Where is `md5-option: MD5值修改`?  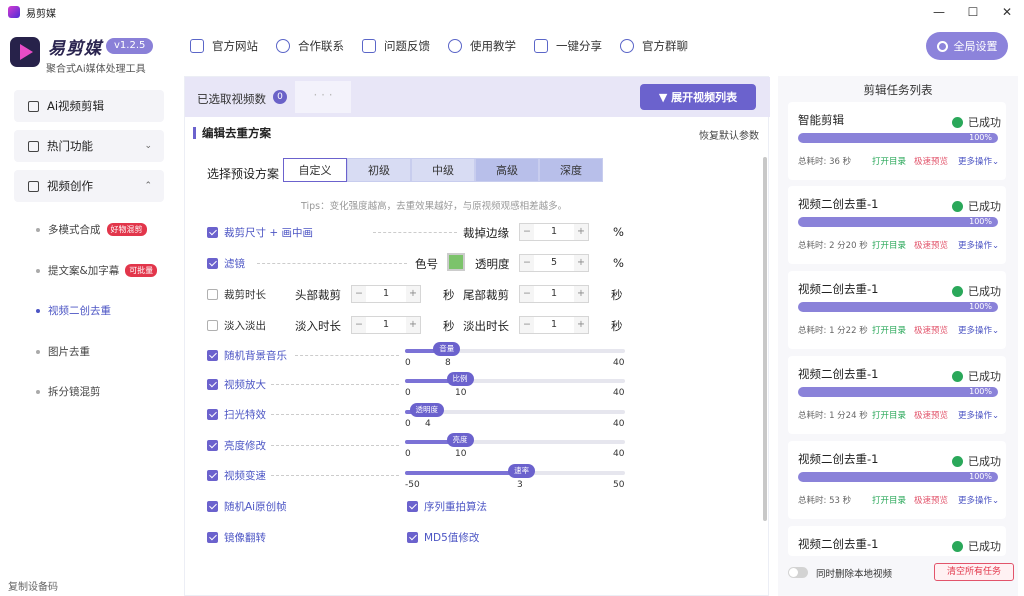 md5-option: MD5值修改 is located at coordinates (443, 537).